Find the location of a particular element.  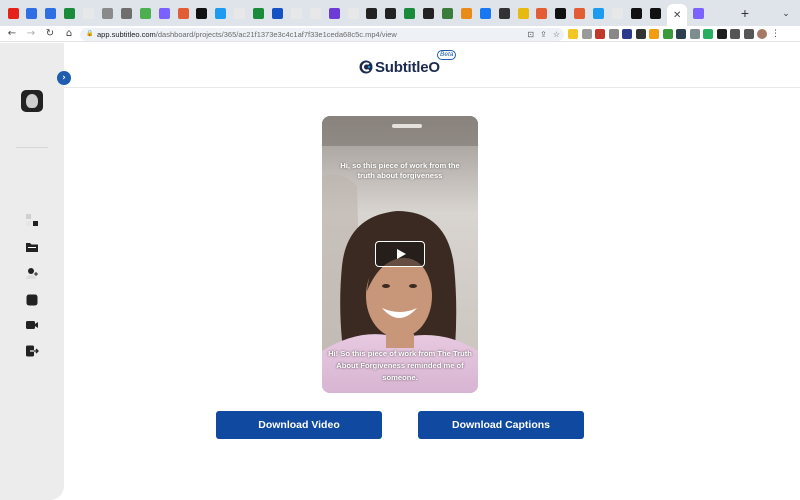

active-tab: ✕ is located at coordinates (677, 15).